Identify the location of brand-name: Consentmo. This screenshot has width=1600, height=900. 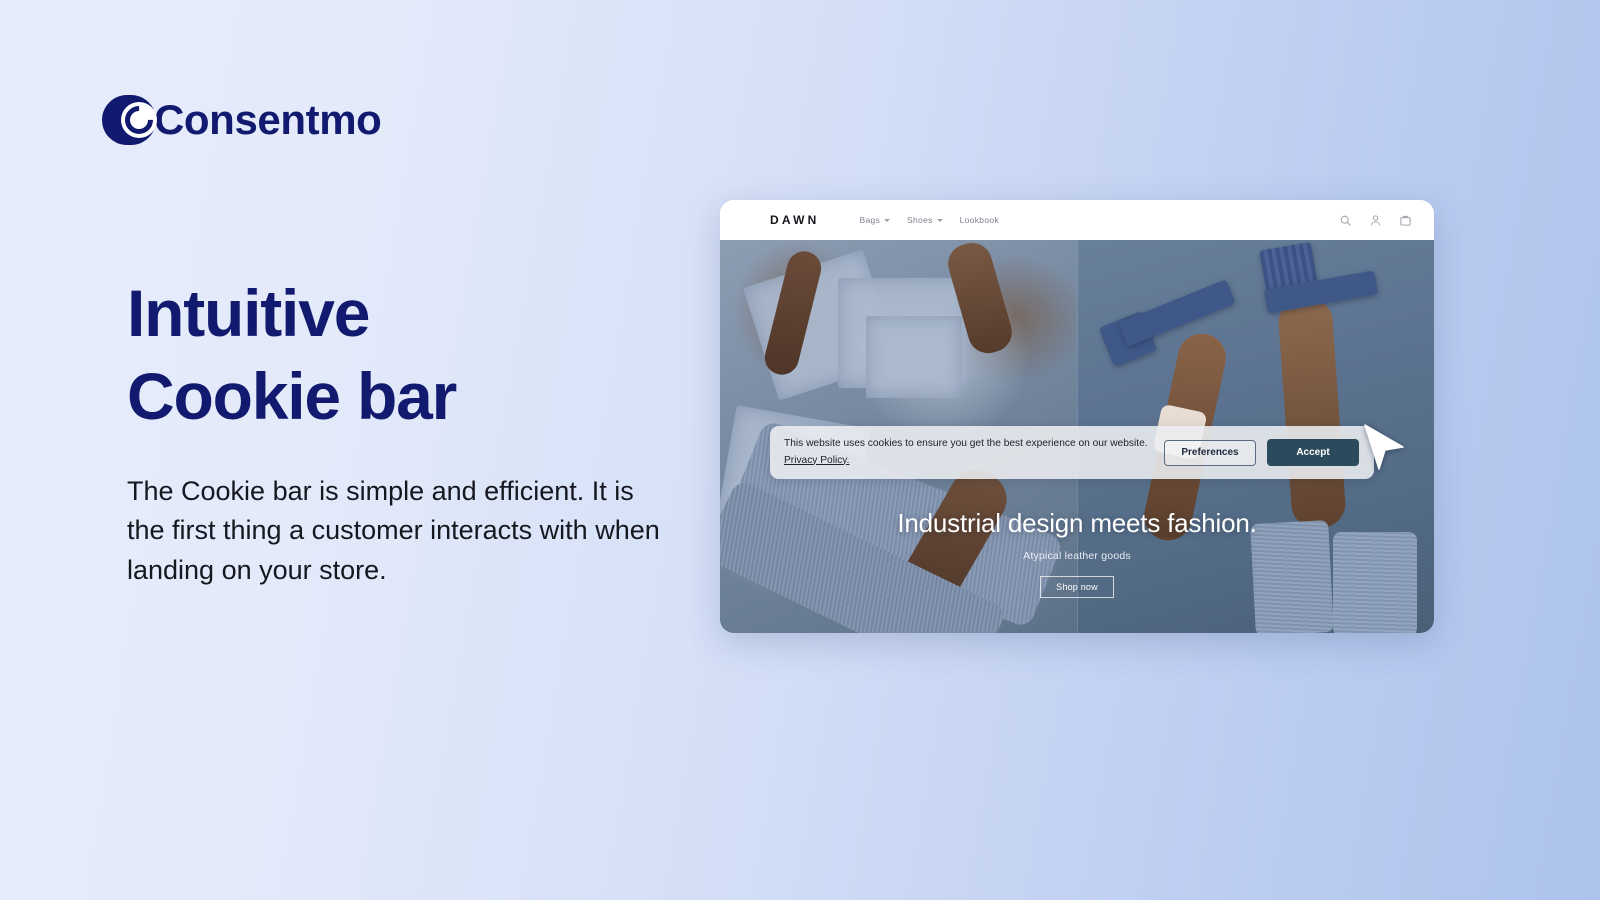
(268, 119).